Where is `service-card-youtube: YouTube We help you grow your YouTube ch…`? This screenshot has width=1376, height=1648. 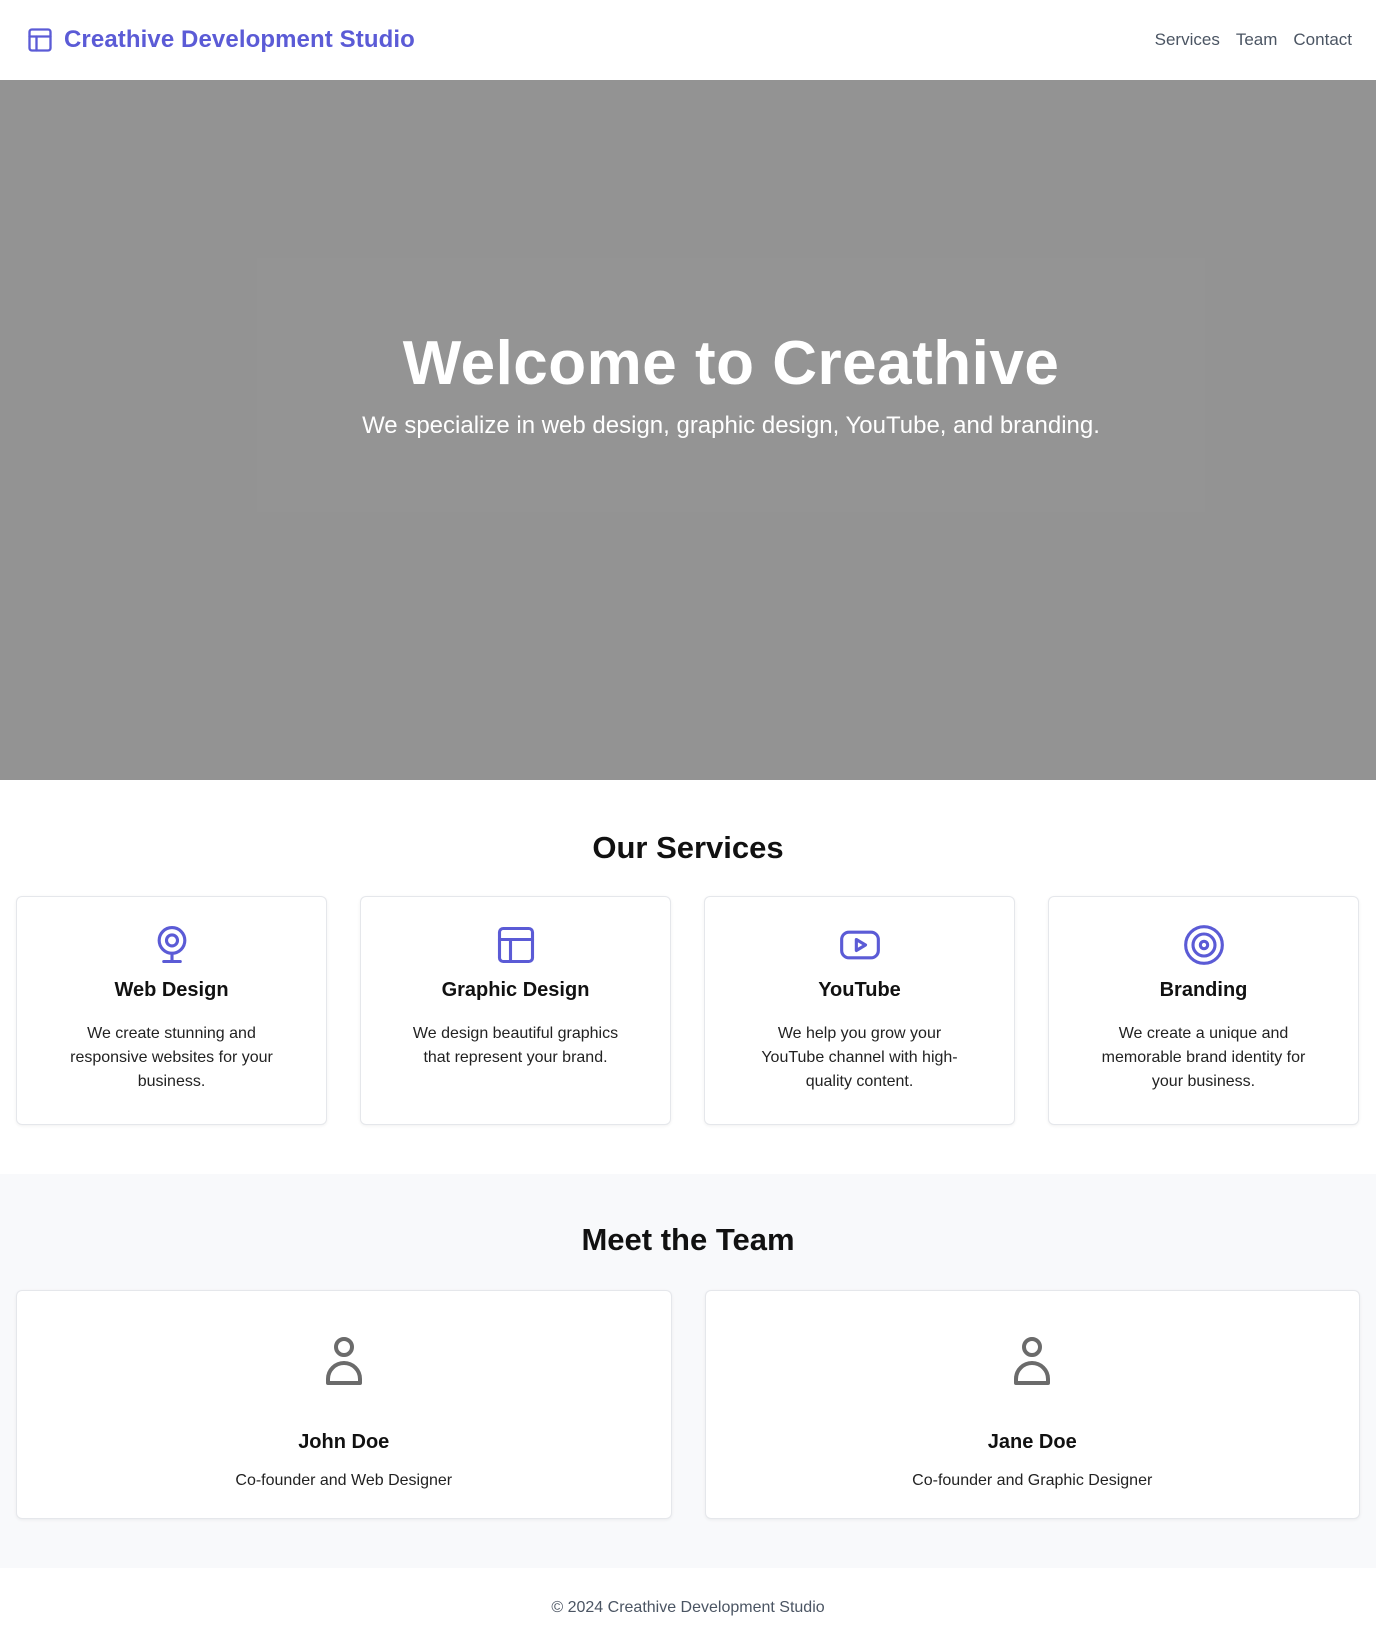 service-card-youtube: YouTube We help you grow your YouTube ch… is located at coordinates (859, 1010).